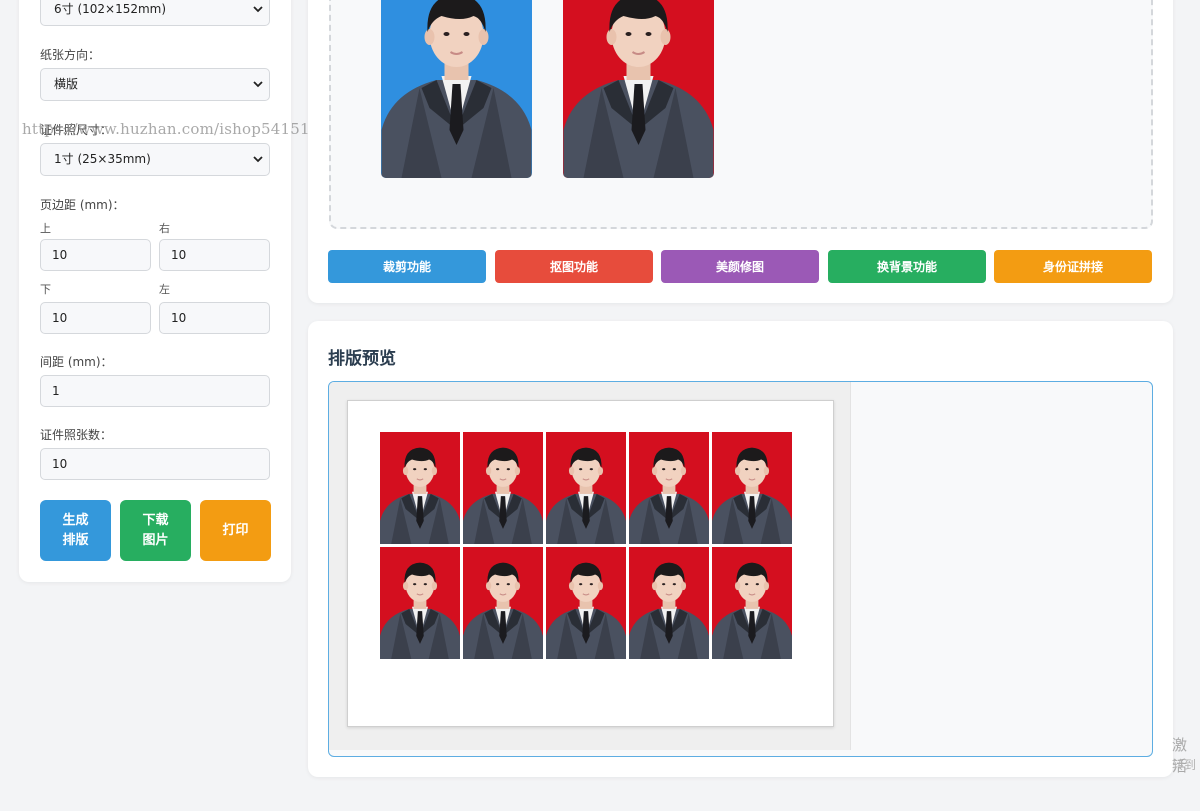  Describe the element at coordinates (214, 318) in the screenshot. I see `margin-left-input: 10` at that location.